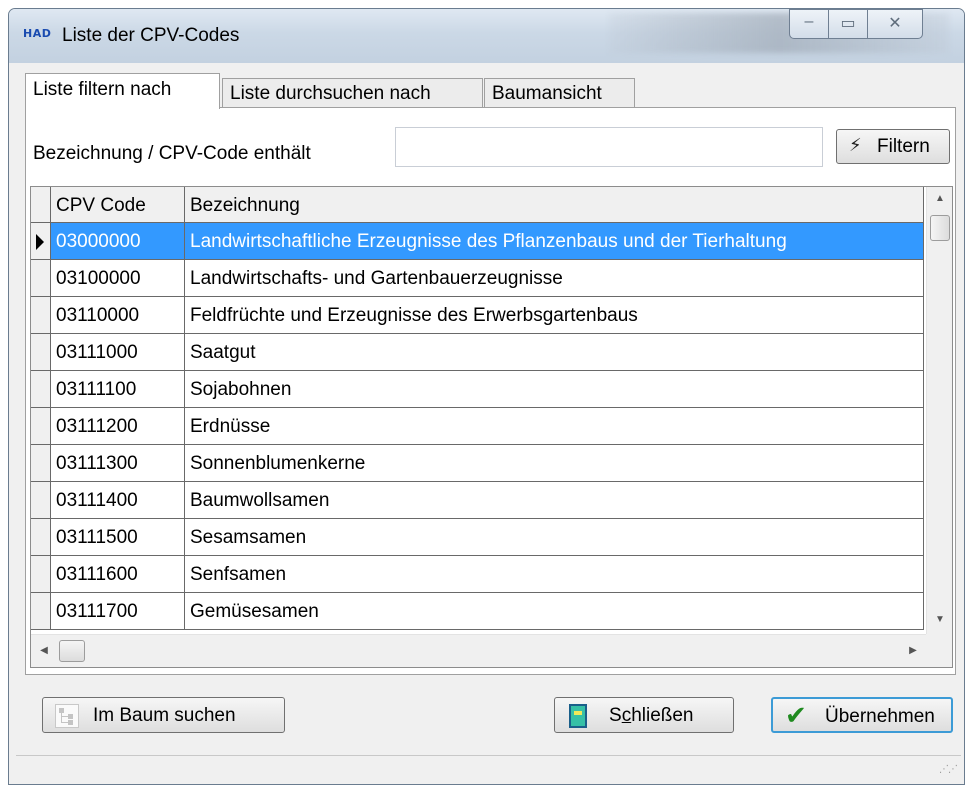  I want to click on lightning-icon: ⚡, so click(855, 145).